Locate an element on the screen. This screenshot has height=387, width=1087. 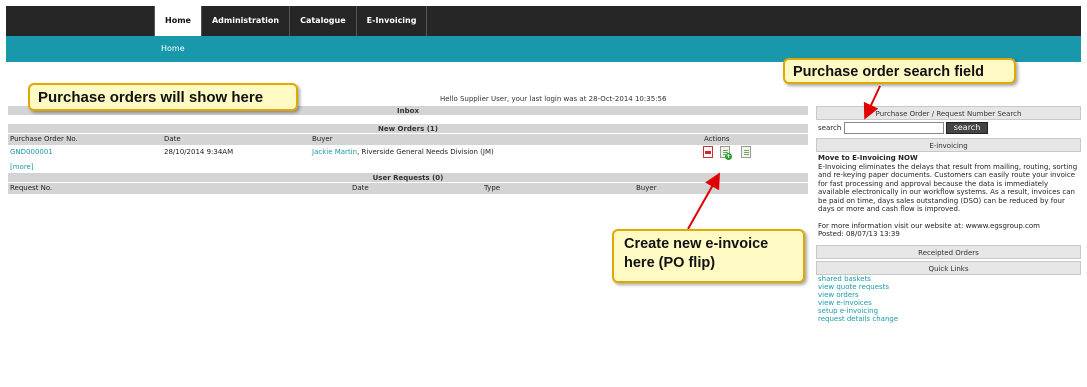
buyer-link: Jackie Martin is located at coordinates (334, 152).